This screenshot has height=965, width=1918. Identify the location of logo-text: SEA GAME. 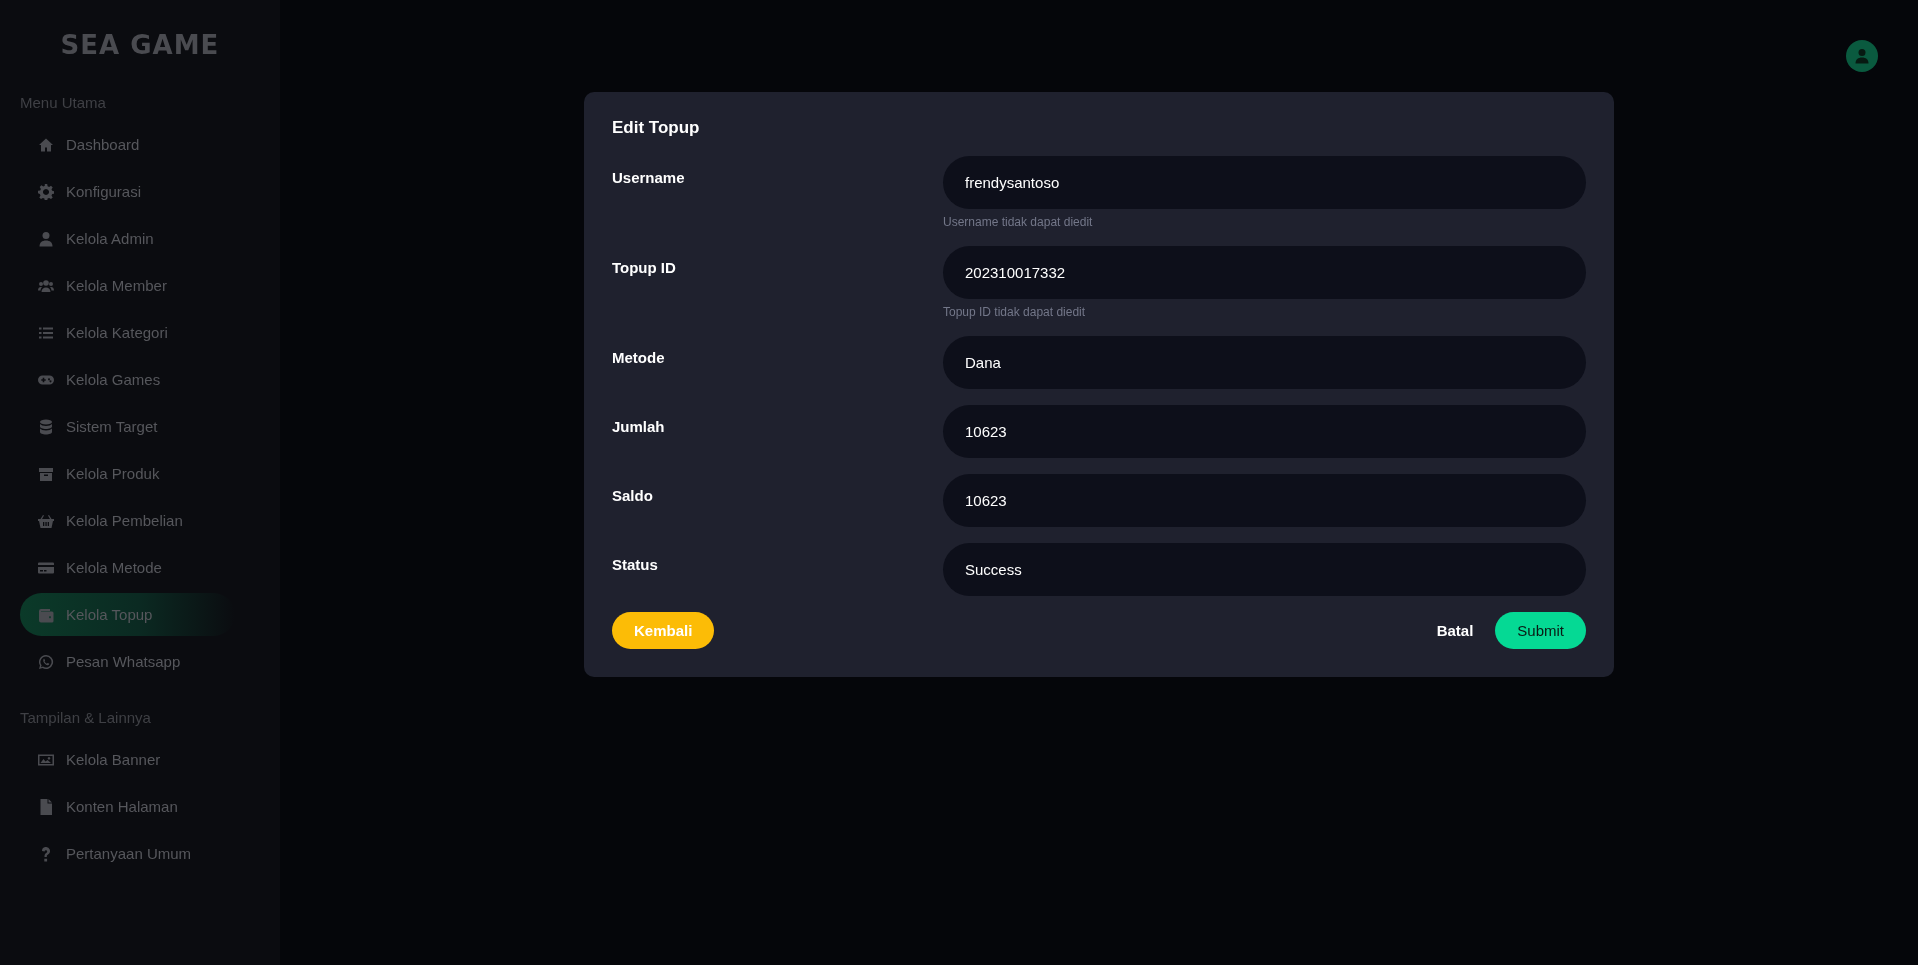
(140, 45).